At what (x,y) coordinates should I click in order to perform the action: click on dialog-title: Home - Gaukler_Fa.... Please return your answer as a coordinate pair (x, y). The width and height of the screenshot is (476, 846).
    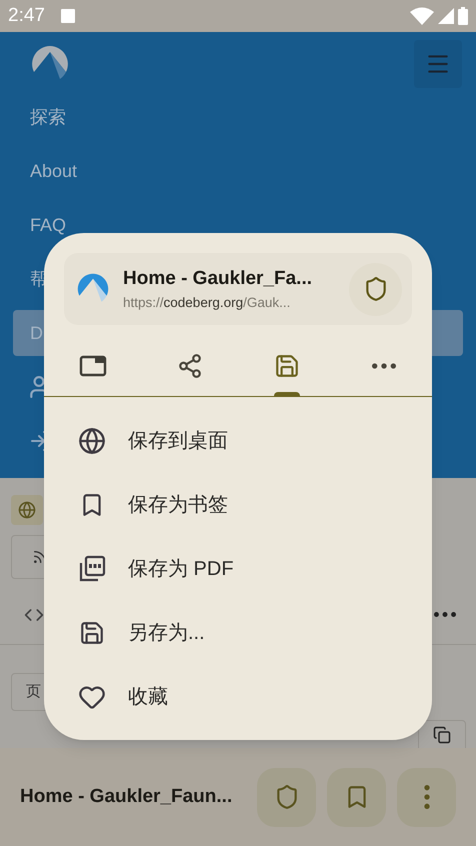
    Looking at the image, I should click on (218, 278).